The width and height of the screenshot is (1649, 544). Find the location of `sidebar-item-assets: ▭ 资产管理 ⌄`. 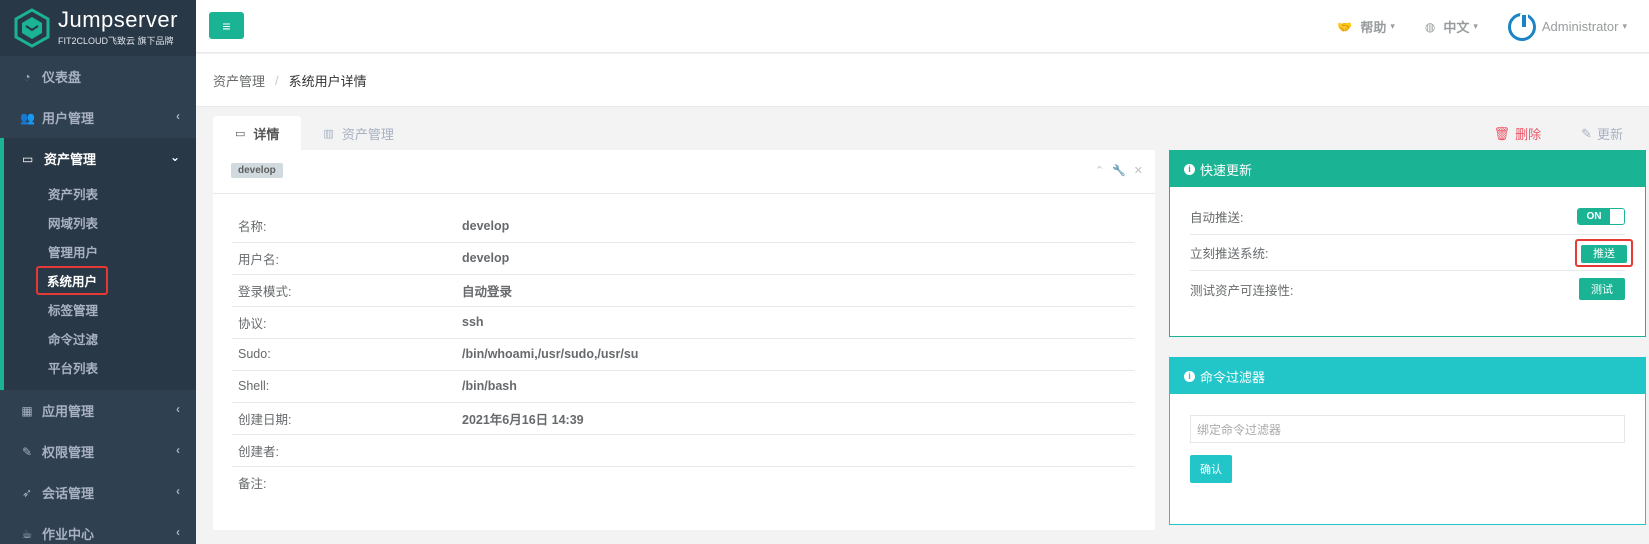

sidebar-item-assets: ▭ 资产管理 ⌄ is located at coordinates (100, 158).